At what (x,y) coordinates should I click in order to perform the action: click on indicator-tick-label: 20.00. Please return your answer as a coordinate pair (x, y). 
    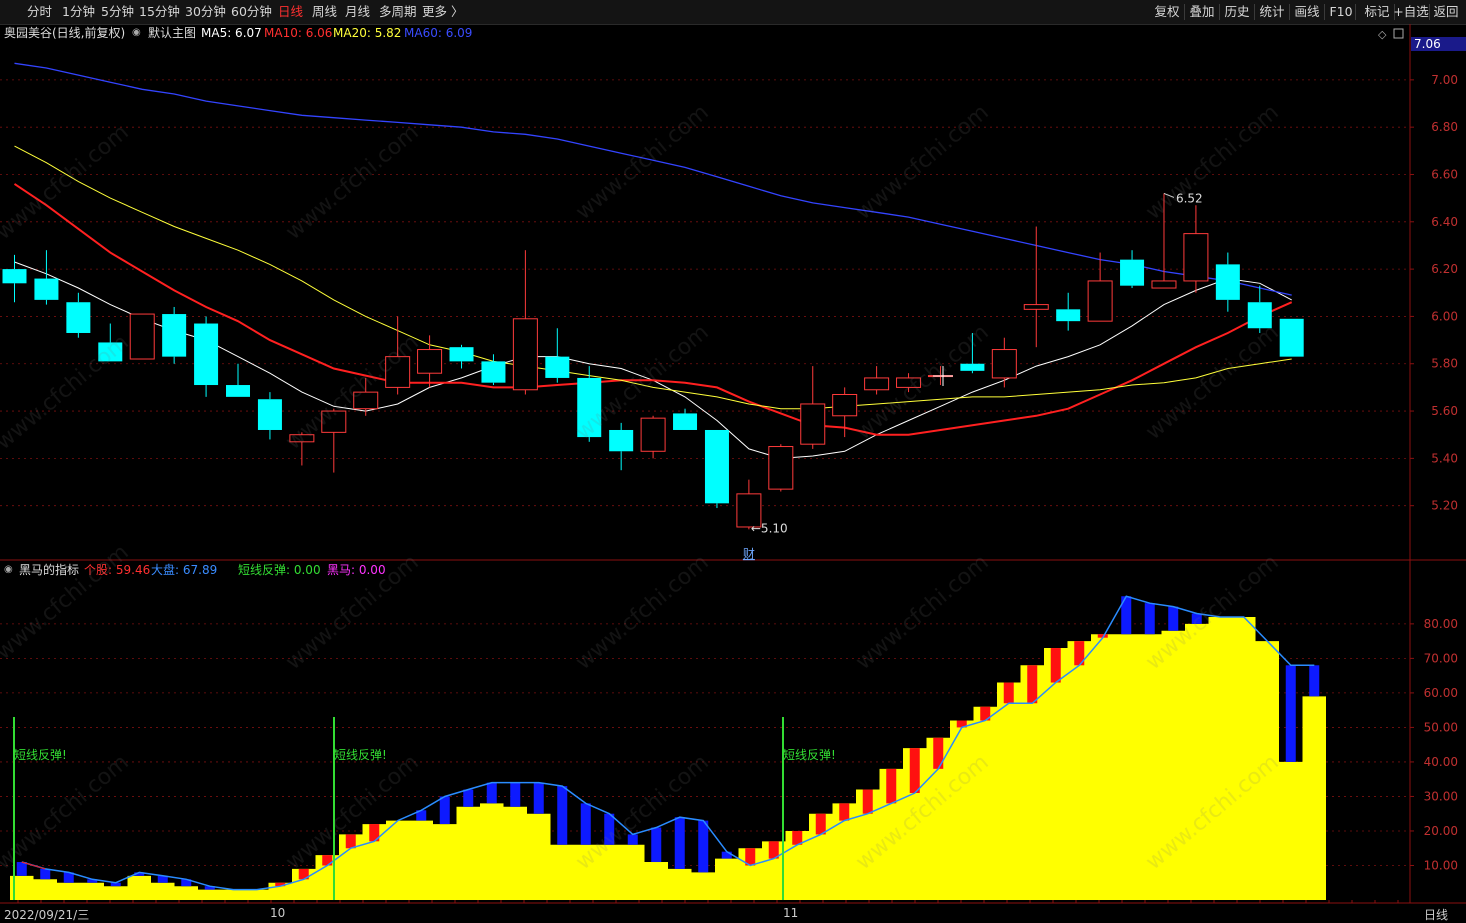
    Looking at the image, I should click on (1441, 831).